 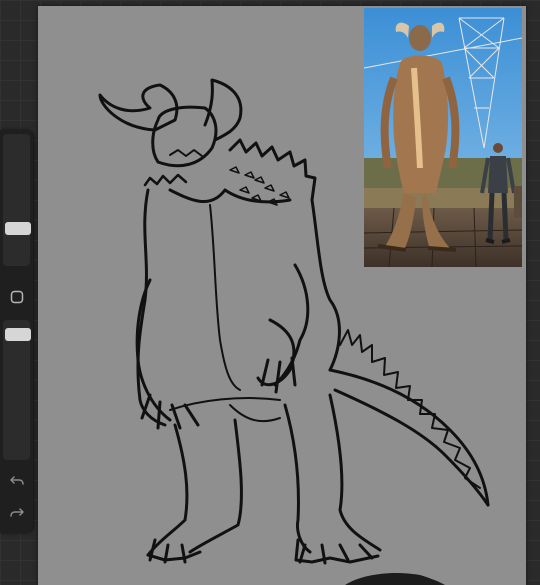 I want to click on square-icon, so click(x=16, y=297).